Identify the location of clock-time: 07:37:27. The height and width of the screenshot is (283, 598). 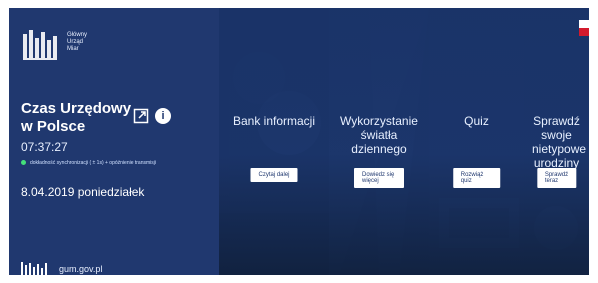
(44, 147).